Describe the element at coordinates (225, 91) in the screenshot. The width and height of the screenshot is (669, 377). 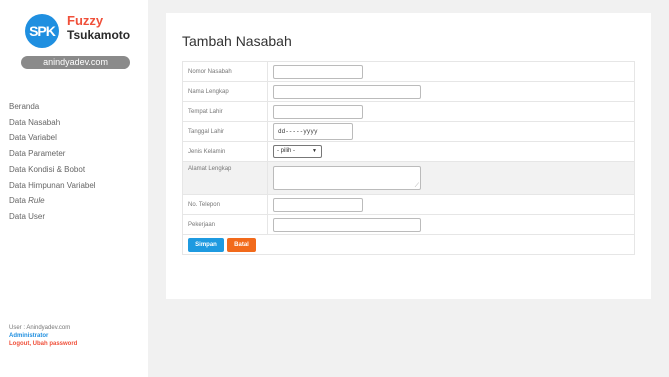
I see `label-nama-lengkap: Nama Lengkap` at that location.